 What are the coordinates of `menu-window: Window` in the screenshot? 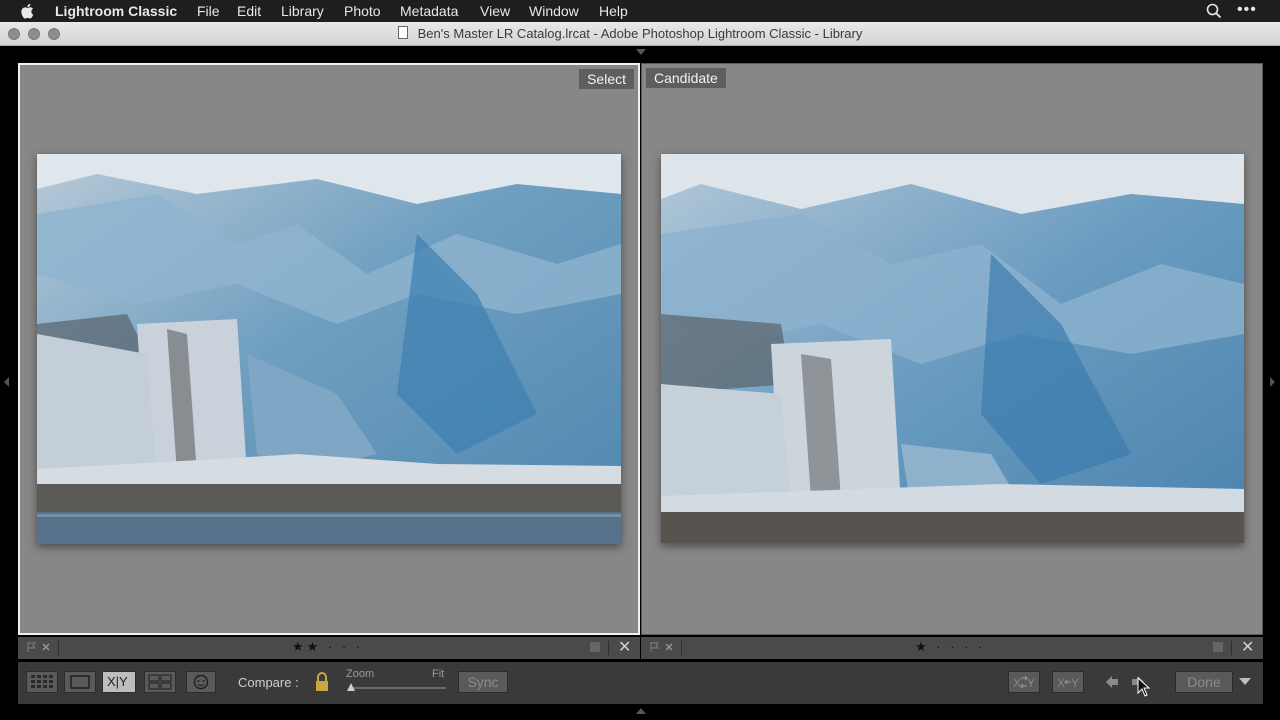 It's located at (554, 11).